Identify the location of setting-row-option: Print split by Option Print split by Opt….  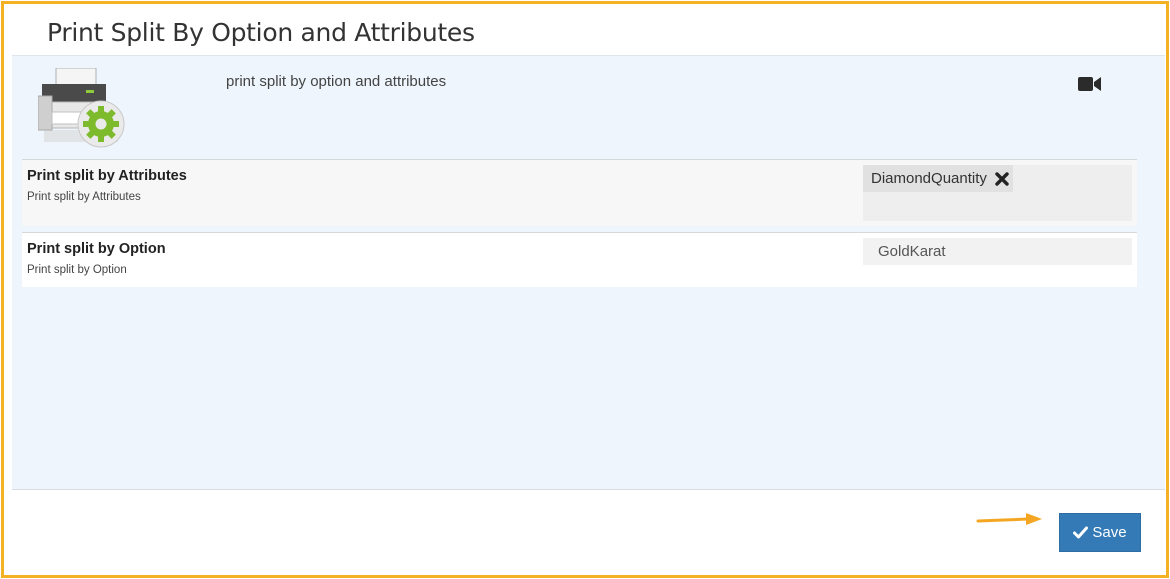
(579, 259).